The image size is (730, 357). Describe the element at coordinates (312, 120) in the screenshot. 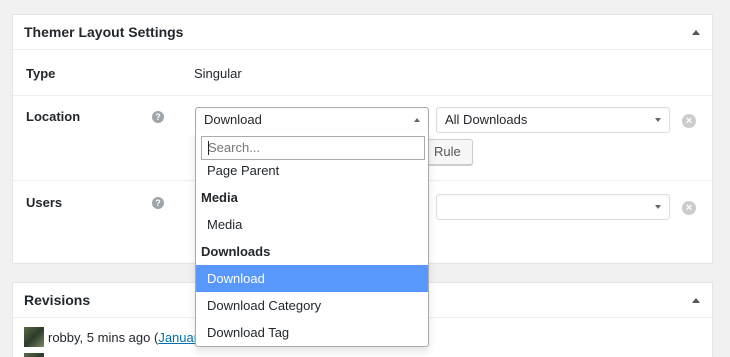

I see `location-rule-select: Download` at that location.